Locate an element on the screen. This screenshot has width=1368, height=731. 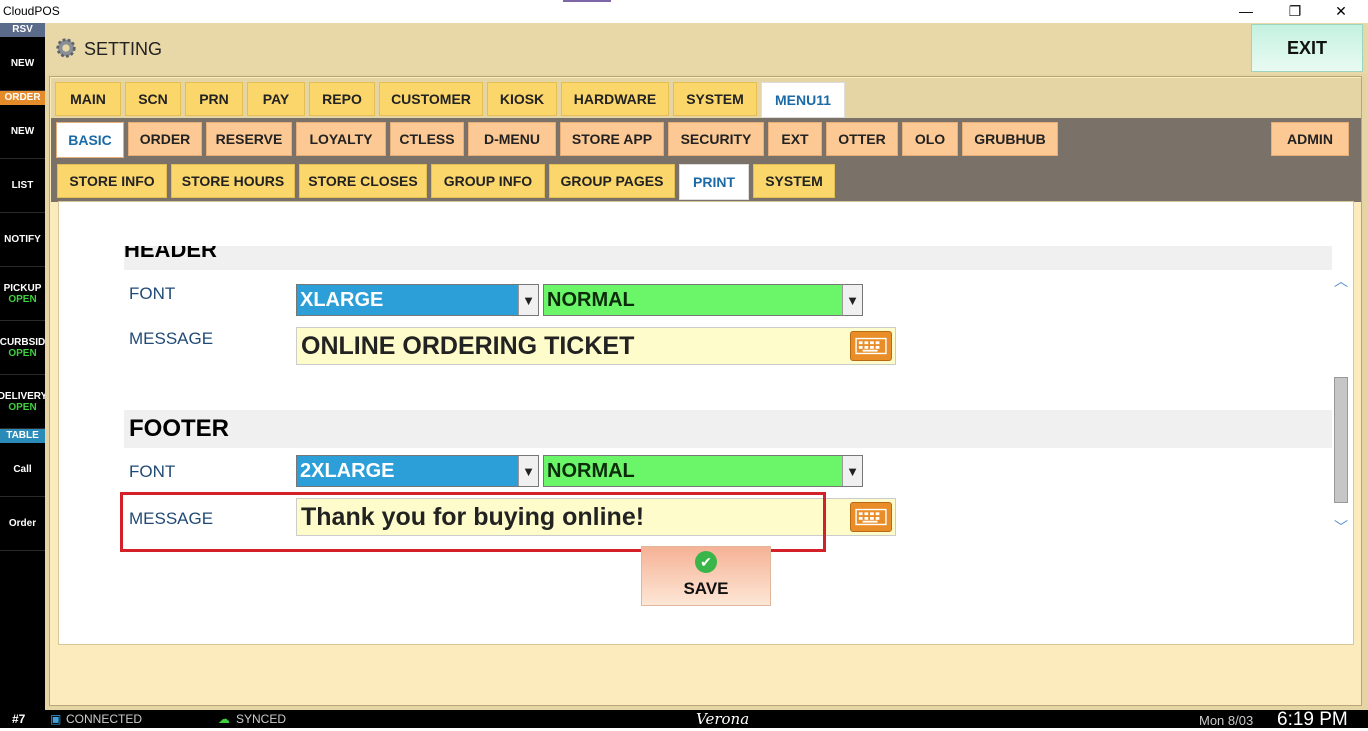
header-section-title: HEADER is located at coordinates (728, 258).